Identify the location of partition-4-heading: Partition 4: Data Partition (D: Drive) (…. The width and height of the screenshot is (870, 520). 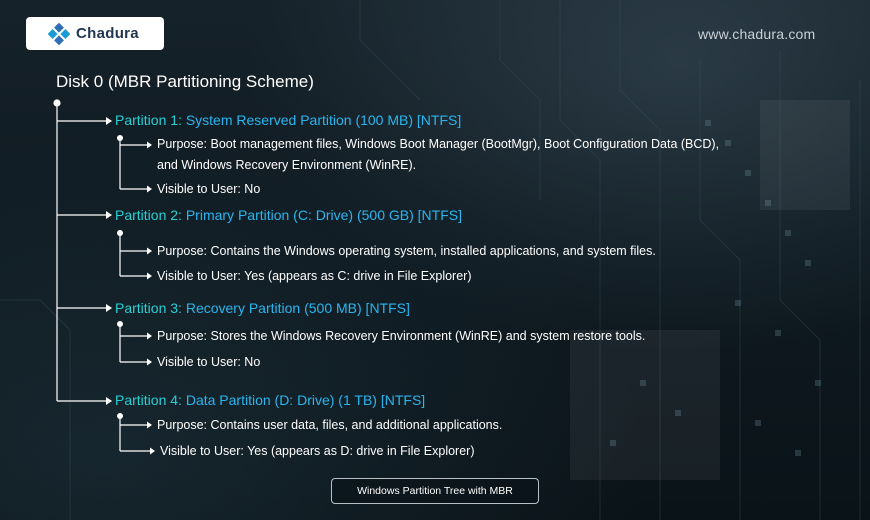
(270, 400).